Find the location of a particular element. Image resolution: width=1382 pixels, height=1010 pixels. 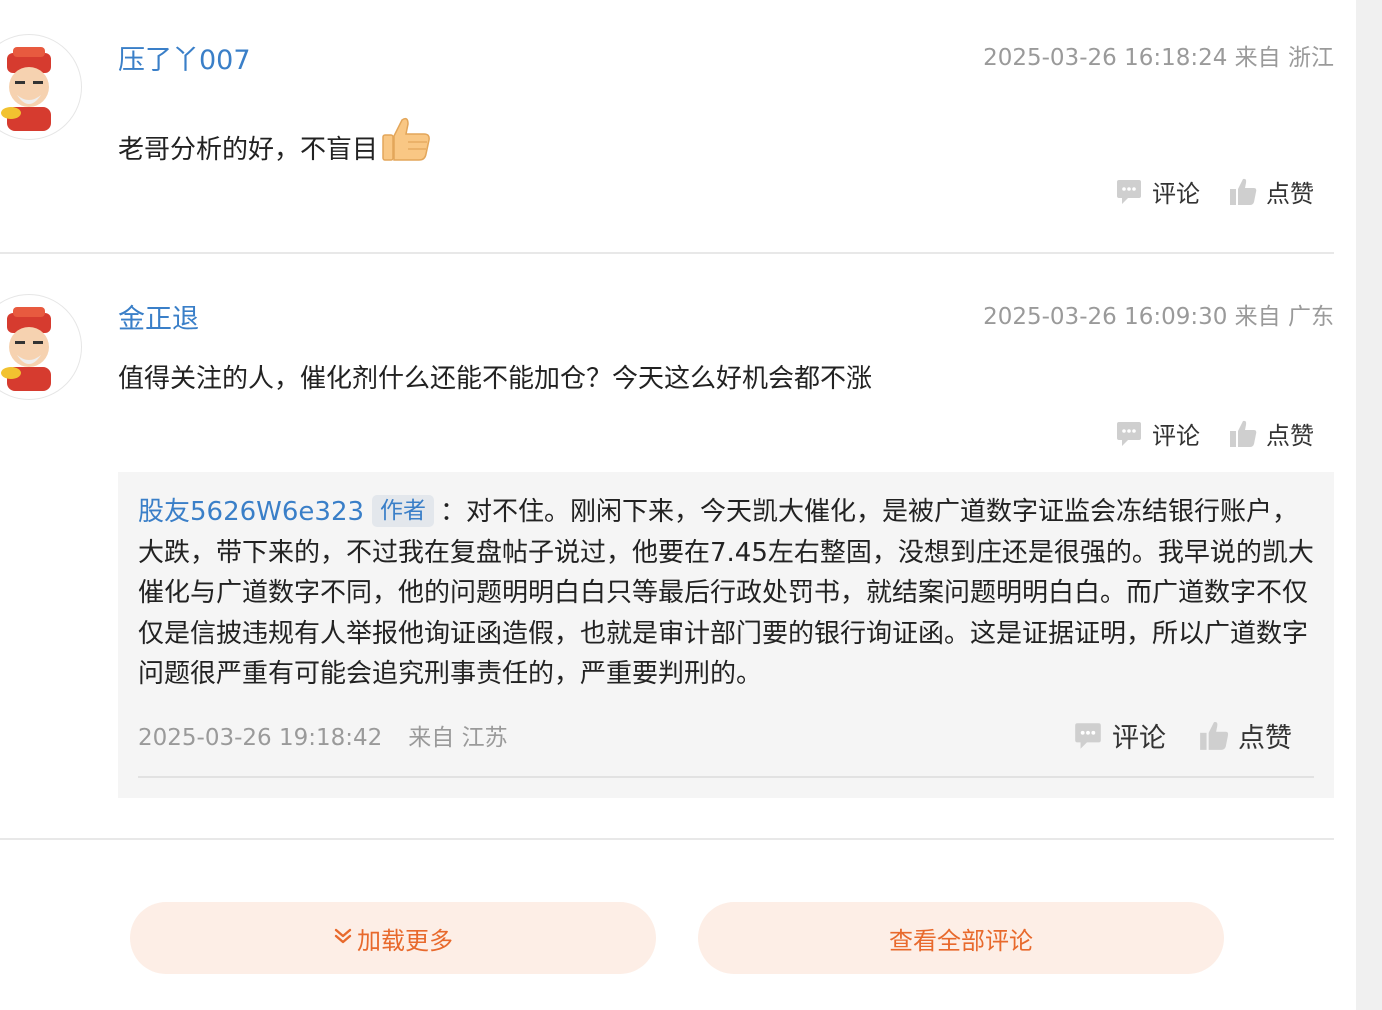

reply-actions: 评论 点赞 is located at coordinates (1182, 735).